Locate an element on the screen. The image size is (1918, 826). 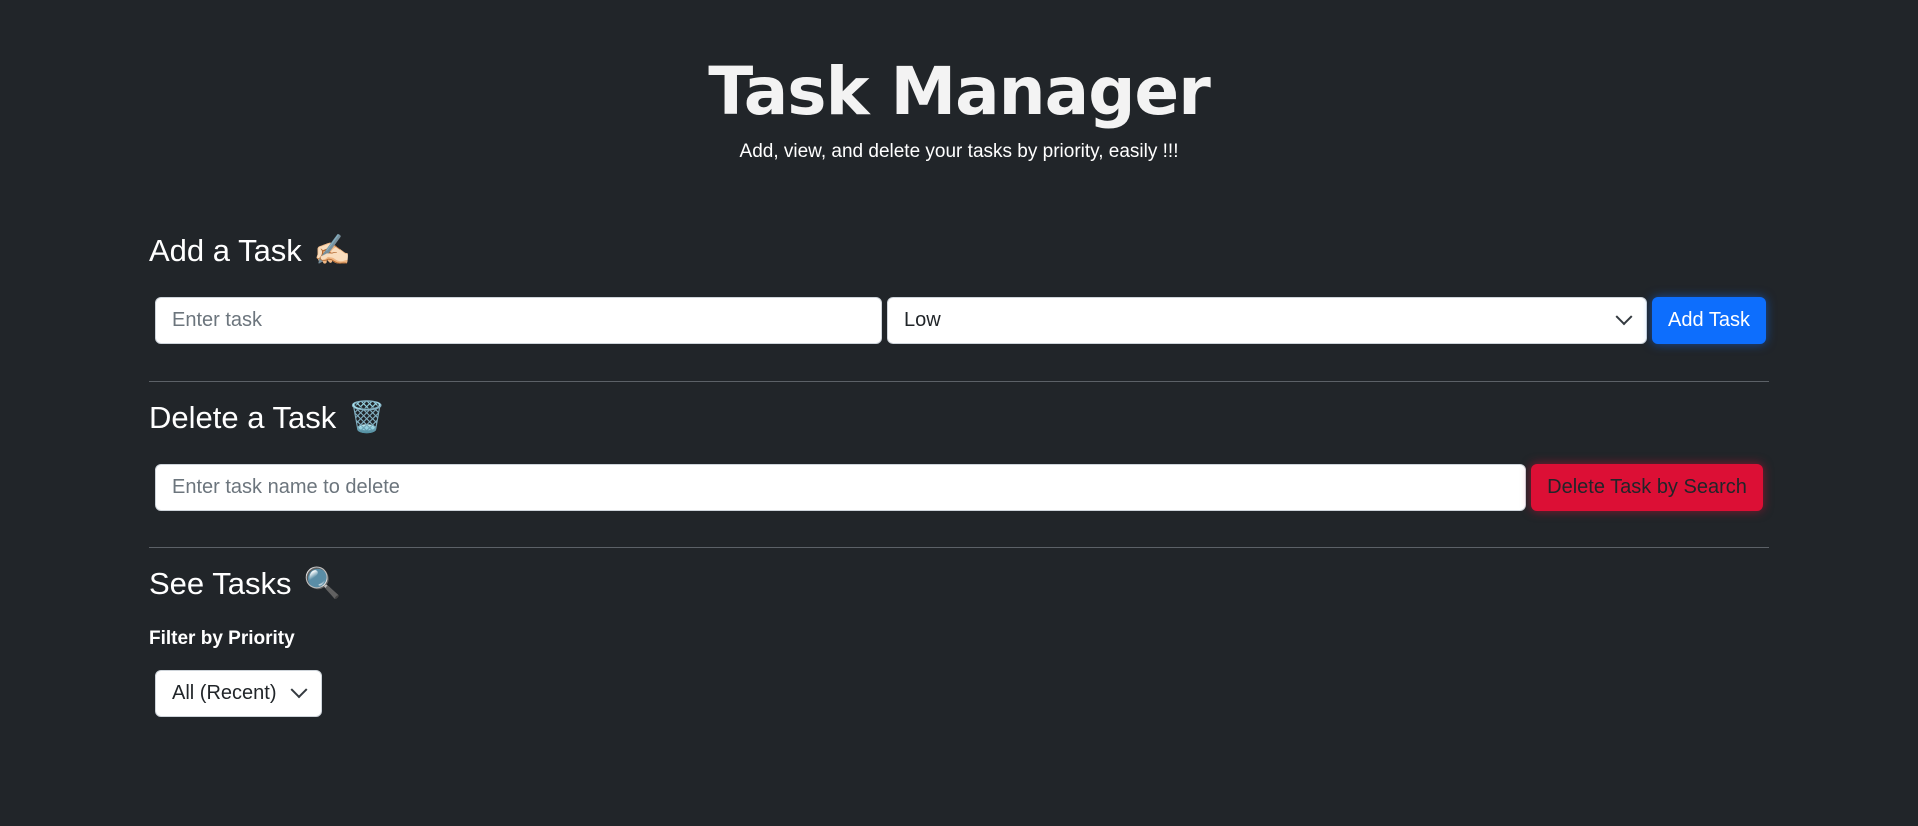
add-task-heading: Add a Task ✍🏻 is located at coordinates (959, 251).